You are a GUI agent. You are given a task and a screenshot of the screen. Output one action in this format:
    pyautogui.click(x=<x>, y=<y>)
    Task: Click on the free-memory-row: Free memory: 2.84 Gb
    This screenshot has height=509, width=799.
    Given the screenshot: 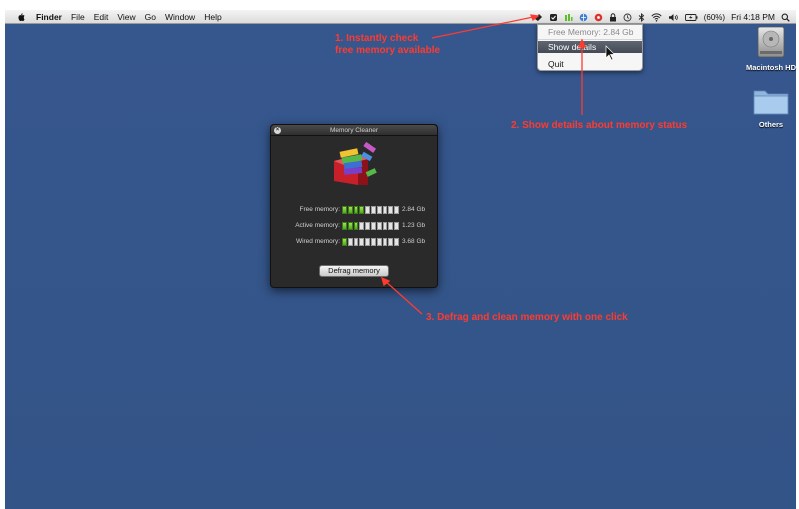 What is the action you would take?
    pyautogui.click(x=356, y=210)
    